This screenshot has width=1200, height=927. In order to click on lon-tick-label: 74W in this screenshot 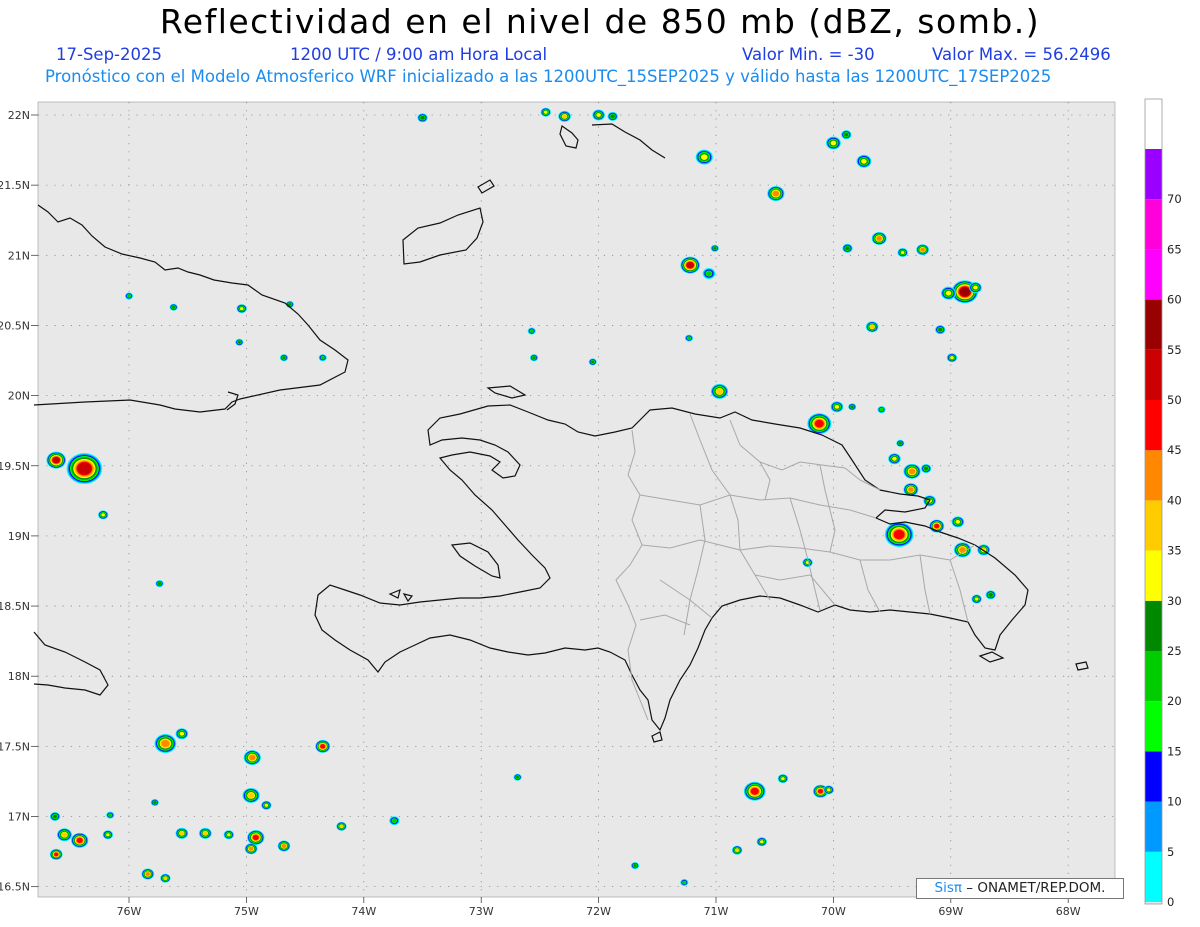, I will do `click(363, 911)`.